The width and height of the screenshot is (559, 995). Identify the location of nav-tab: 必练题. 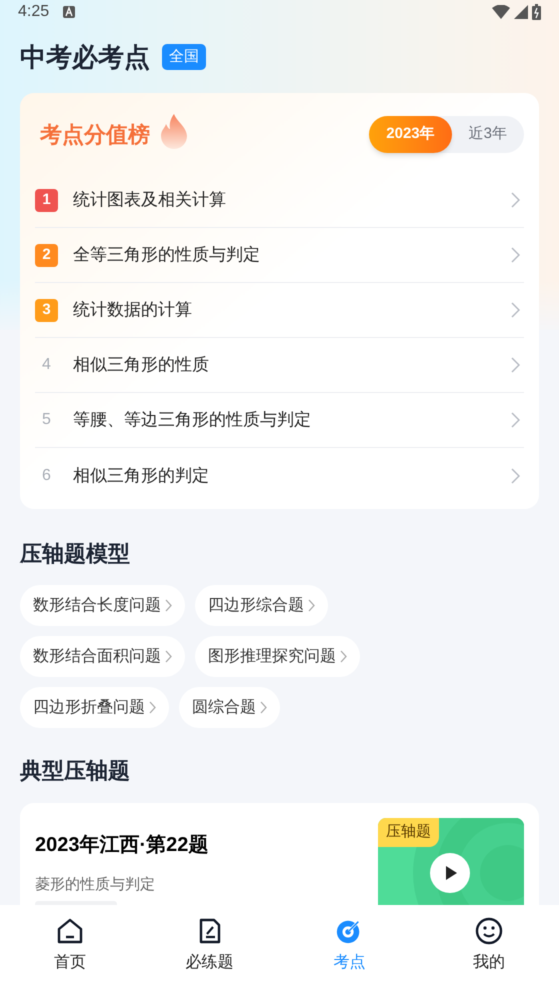
(210, 950).